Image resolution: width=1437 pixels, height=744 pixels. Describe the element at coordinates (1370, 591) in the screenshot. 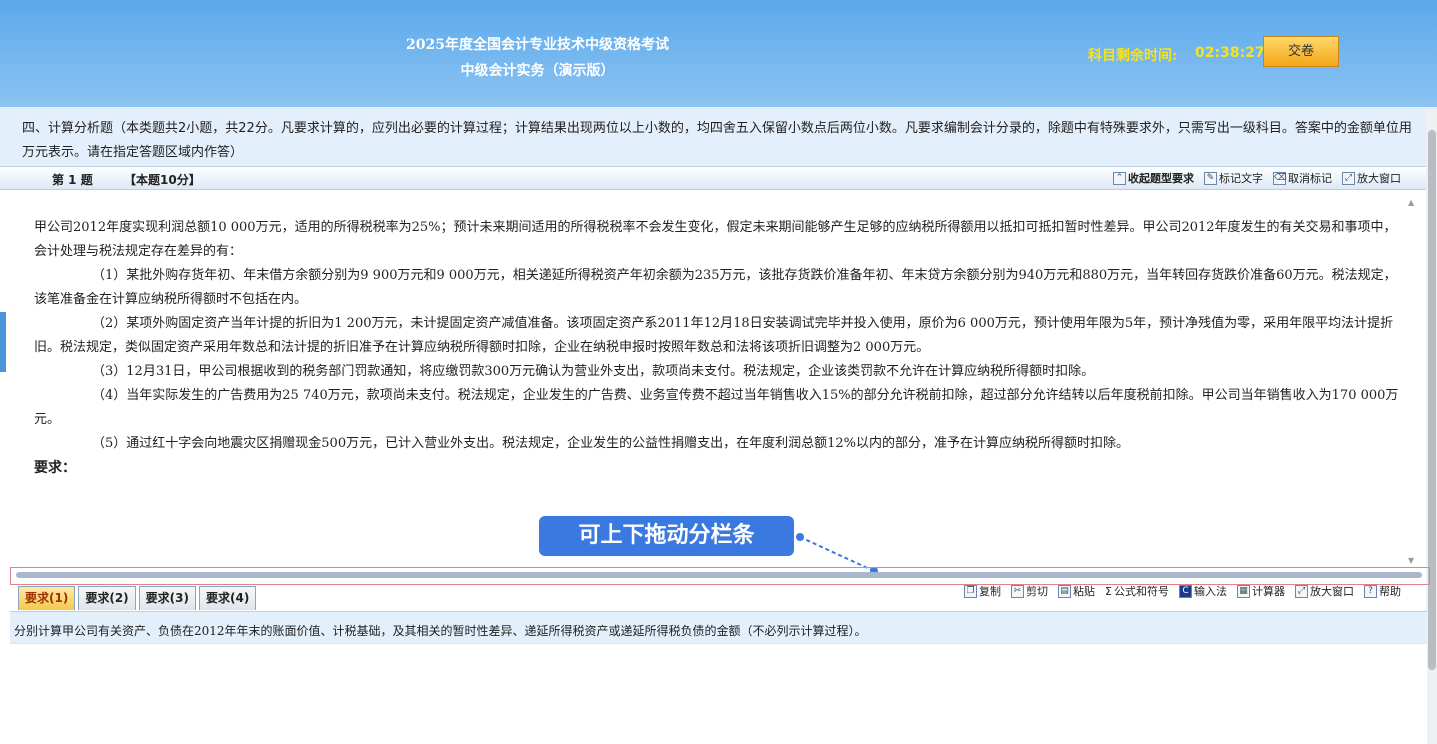

I see `help-icon: ?` at that location.